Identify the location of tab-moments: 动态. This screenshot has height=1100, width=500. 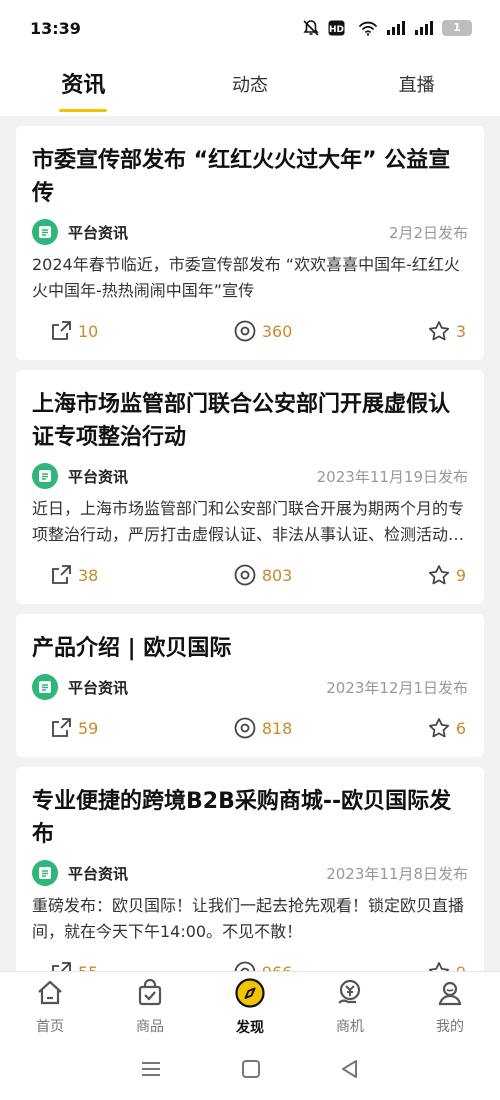
(250, 86).